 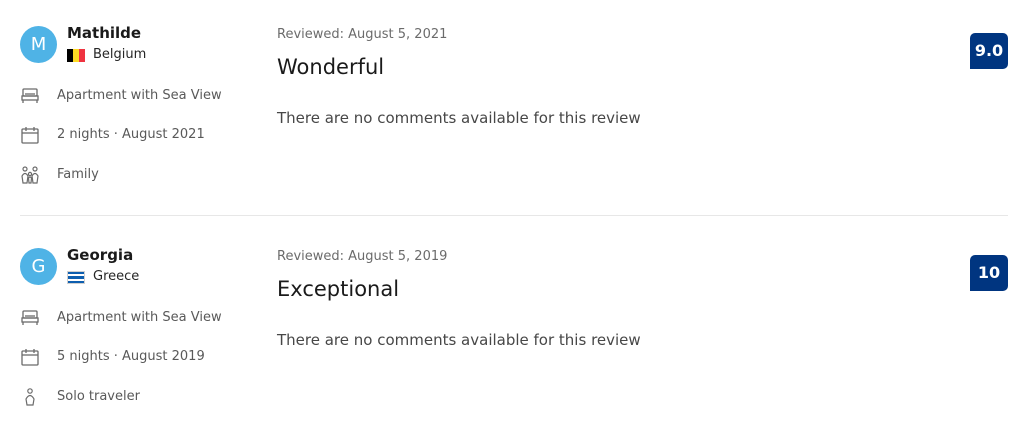 What do you see at coordinates (989, 51) in the screenshot?
I see `review-score-badge: 9.0` at bounding box center [989, 51].